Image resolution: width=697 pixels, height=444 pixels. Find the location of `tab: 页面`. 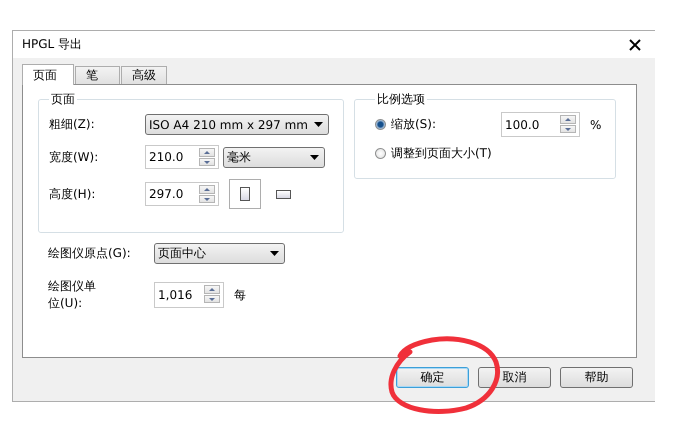

tab: 页面 is located at coordinates (48, 74).